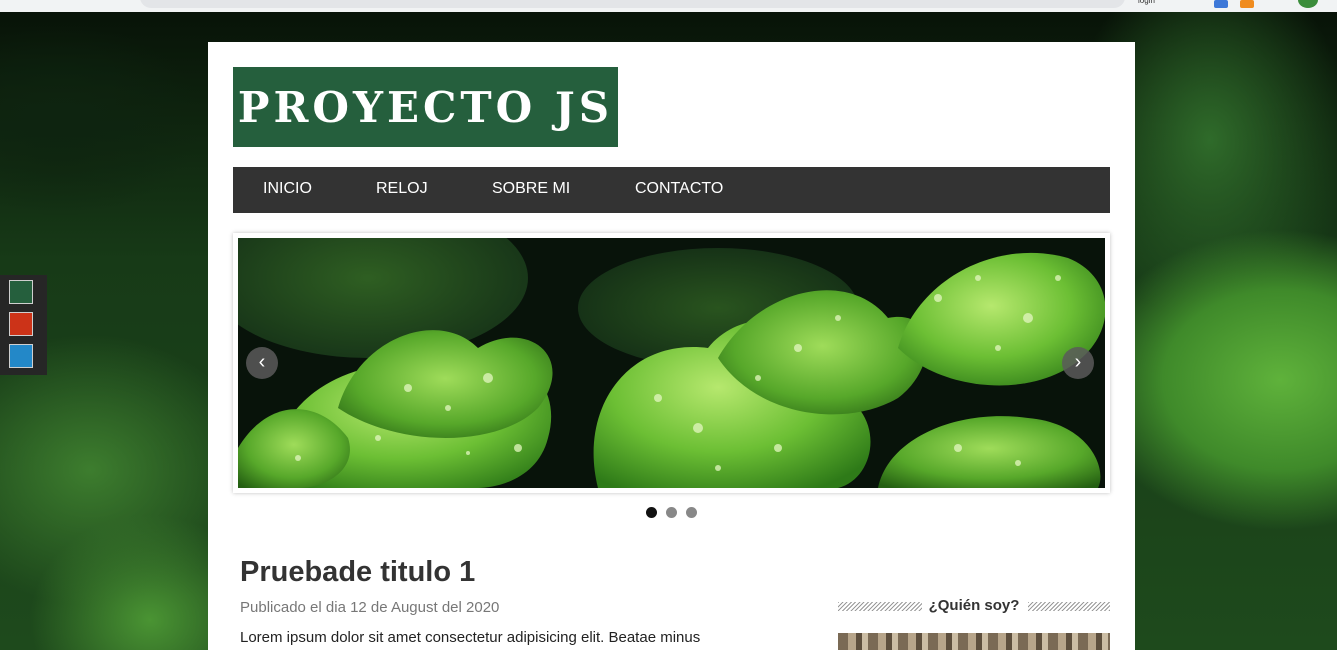 Image resolution: width=1337 pixels, height=650 pixels. Describe the element at coordinates (1308, 4) in the screenshot. I see `profile-avatar` at that location.